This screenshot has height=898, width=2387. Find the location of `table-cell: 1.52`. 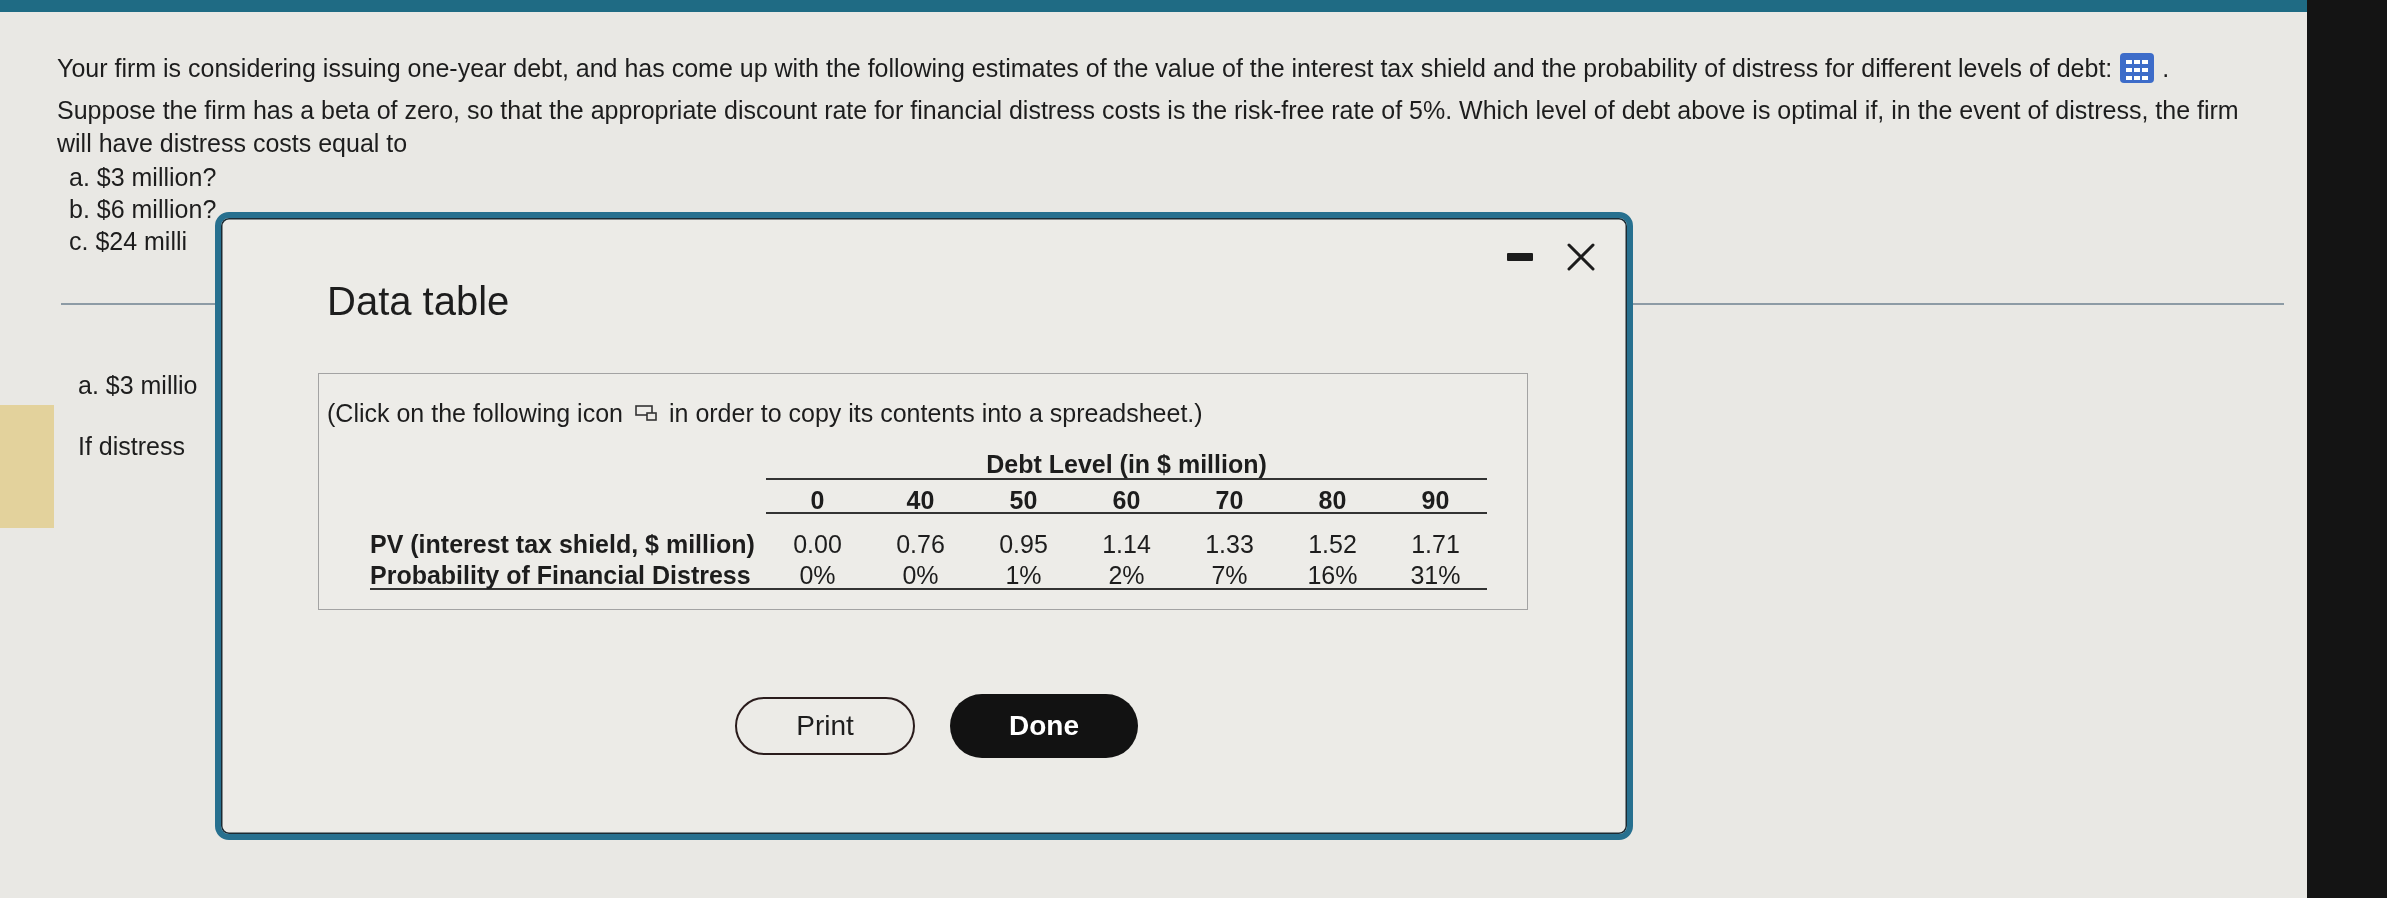

table-cell: 1.52 is located at coordinates (1332, 536).